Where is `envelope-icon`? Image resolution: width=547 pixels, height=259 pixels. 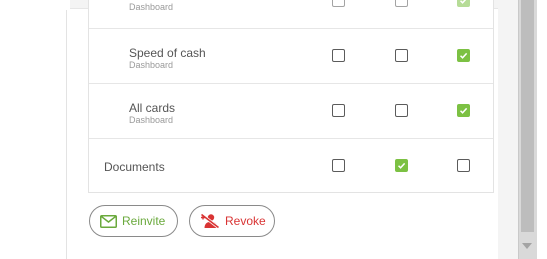
envelope-icon is located at coordinates (108, 221).